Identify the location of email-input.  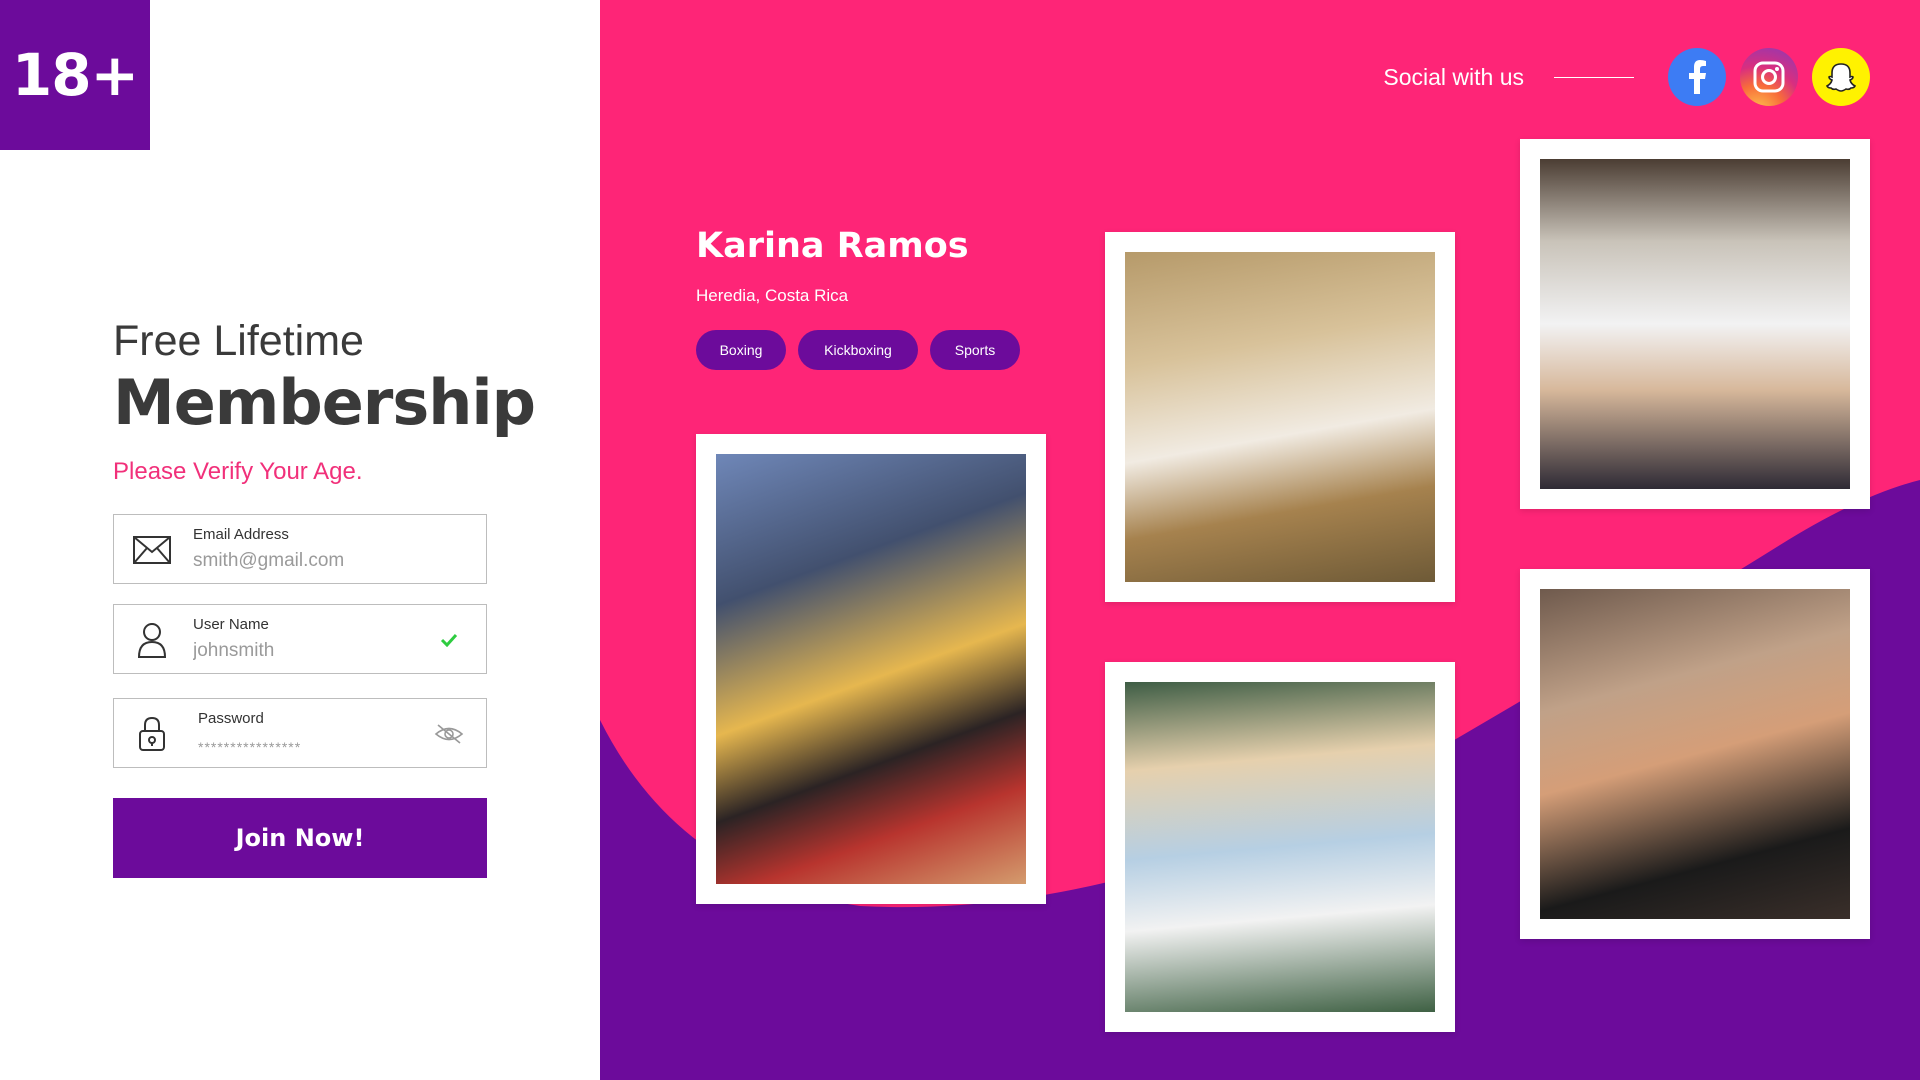
(303, 561).